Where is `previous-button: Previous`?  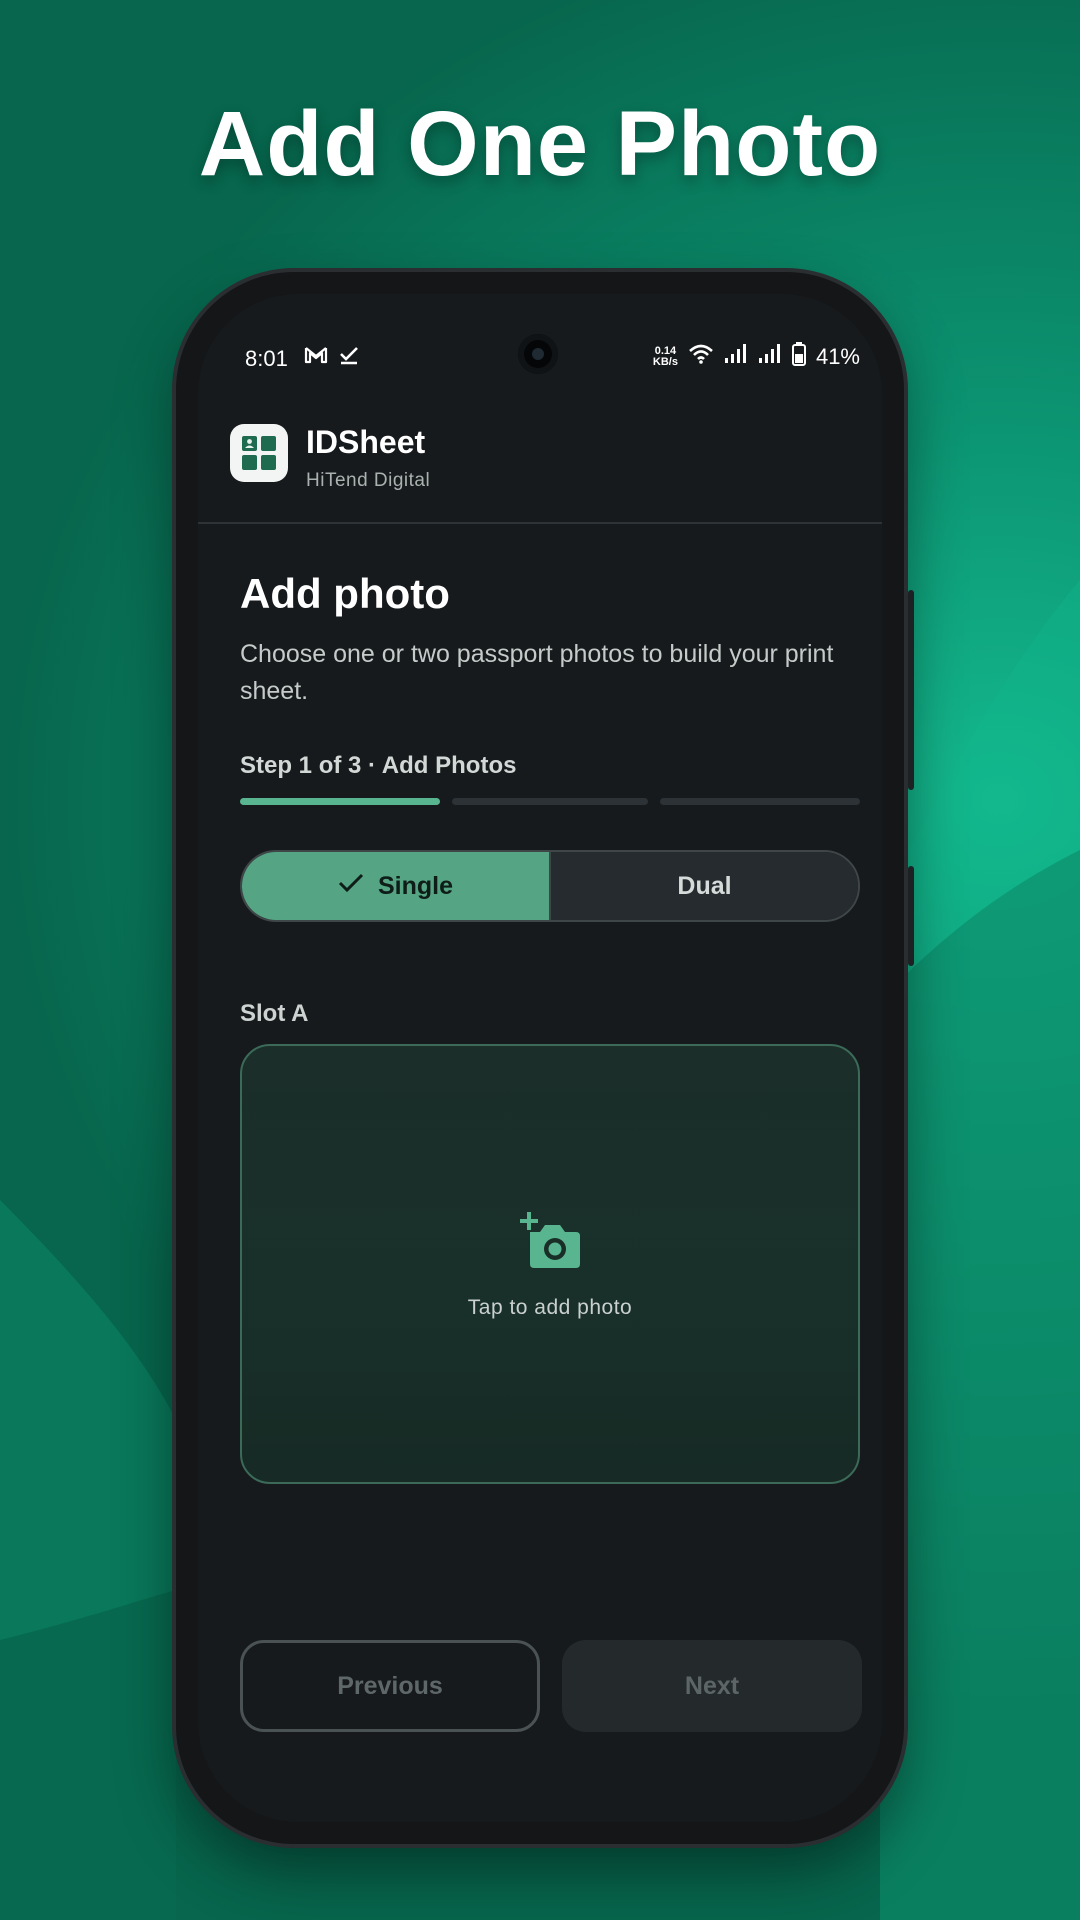 previous-button: Previous is located at coordinates (390, 1686).